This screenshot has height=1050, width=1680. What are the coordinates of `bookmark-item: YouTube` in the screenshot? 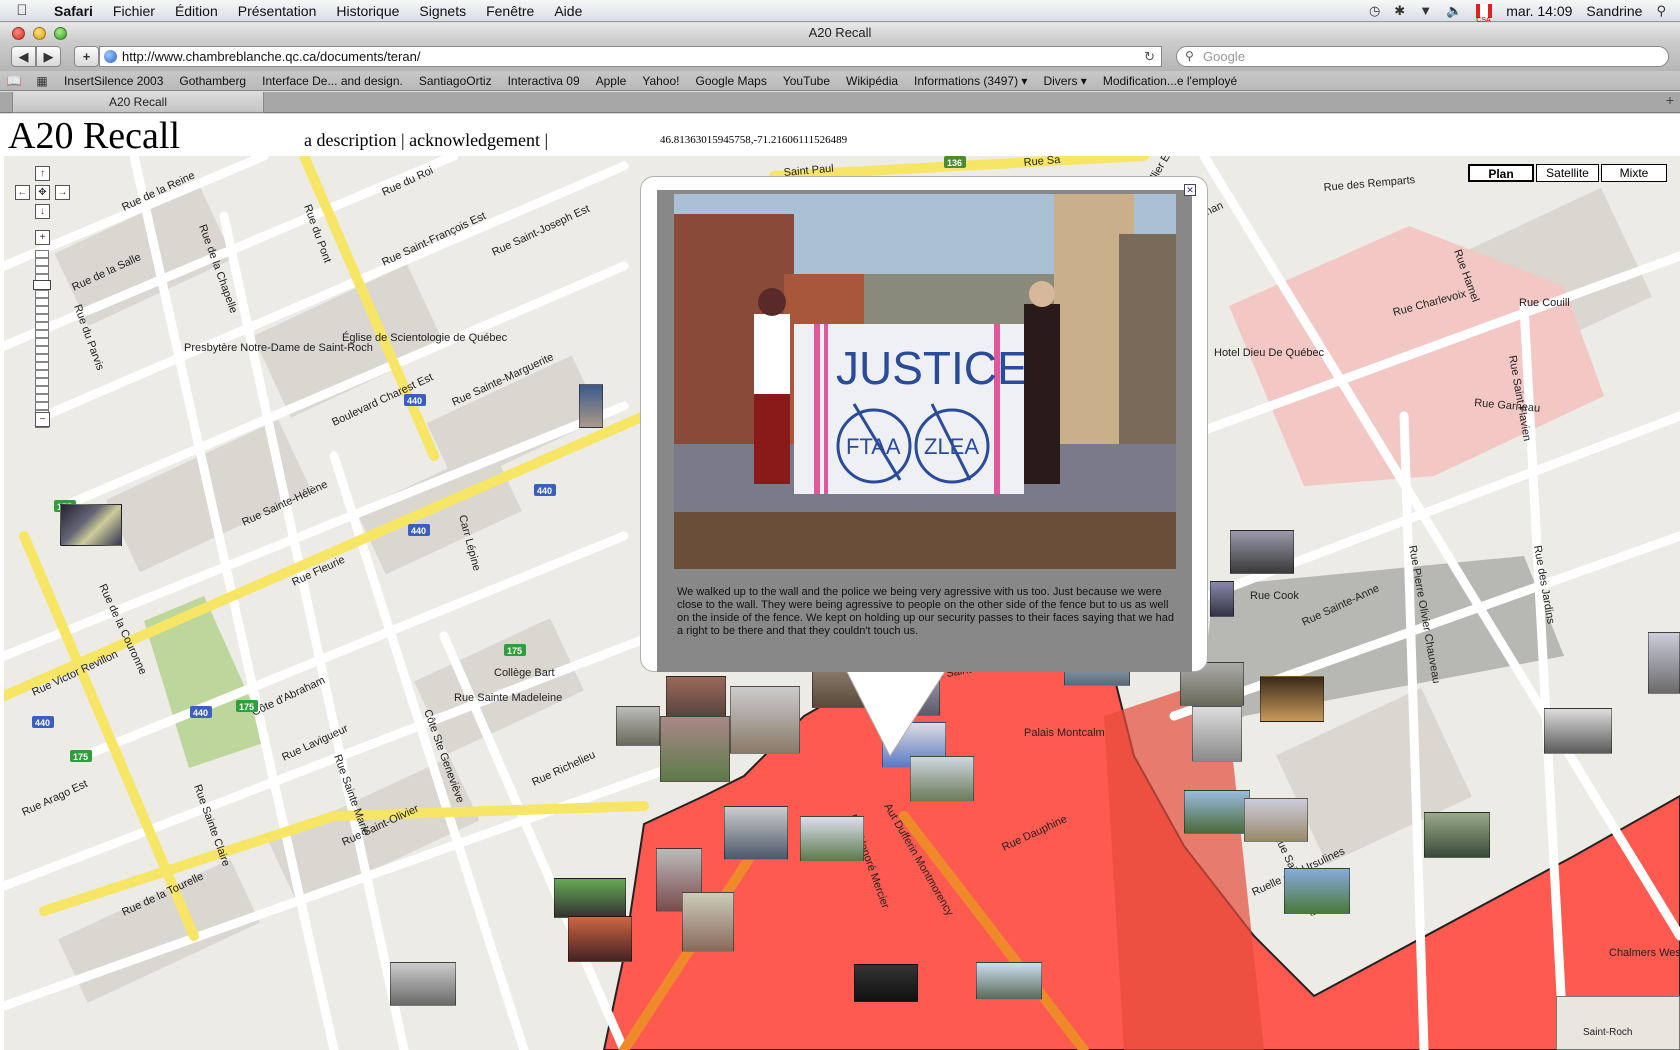 It's located at (806, 81).